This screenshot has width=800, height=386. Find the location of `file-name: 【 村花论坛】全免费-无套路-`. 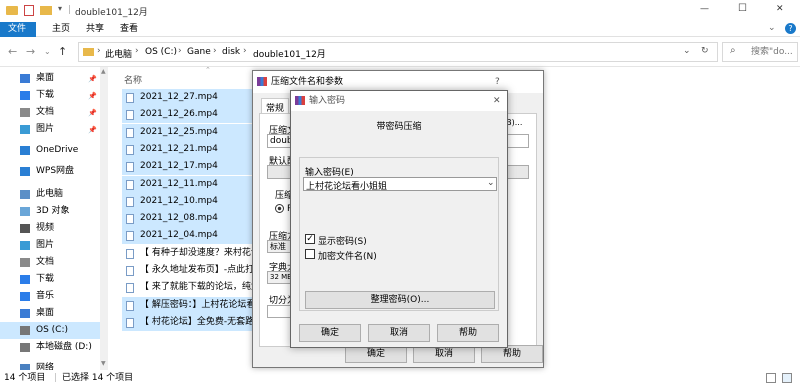

file-name: 【 村花论坛】全免费-无套路- is located at coordinates (199, 321).